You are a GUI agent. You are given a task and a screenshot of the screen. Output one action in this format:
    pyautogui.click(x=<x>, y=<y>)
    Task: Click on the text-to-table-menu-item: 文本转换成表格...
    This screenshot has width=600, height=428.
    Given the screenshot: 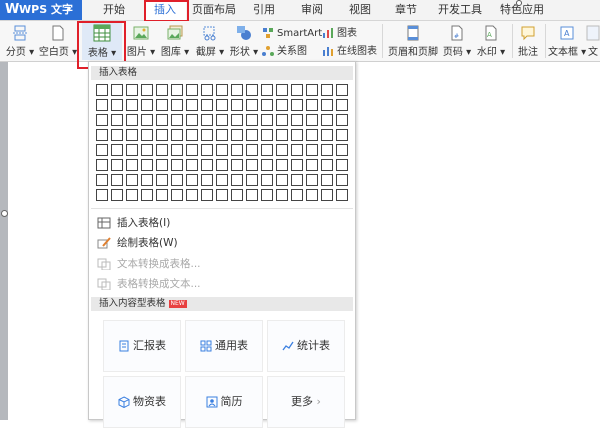 What is the action you would take?
    pyautogui.click(x=149, y=264)
    